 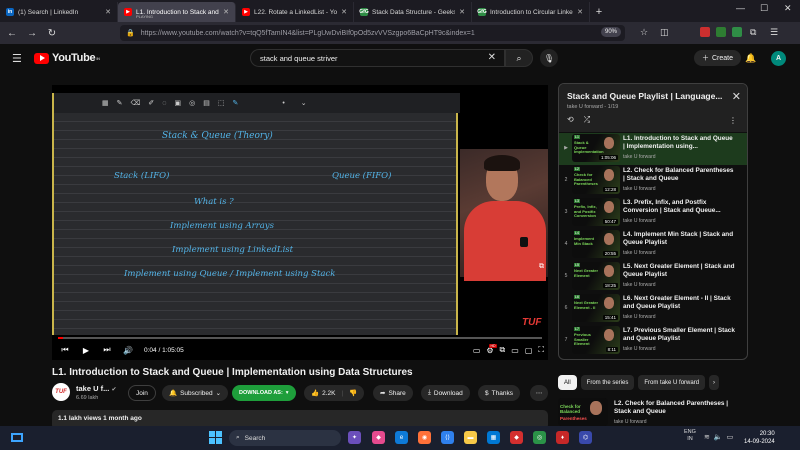 What do you see at coordinates (531, 12) in the screenshot?
I see `browser-tab: GfG Introduction to Circular Linked ✕` at bounding box center [531, 12].